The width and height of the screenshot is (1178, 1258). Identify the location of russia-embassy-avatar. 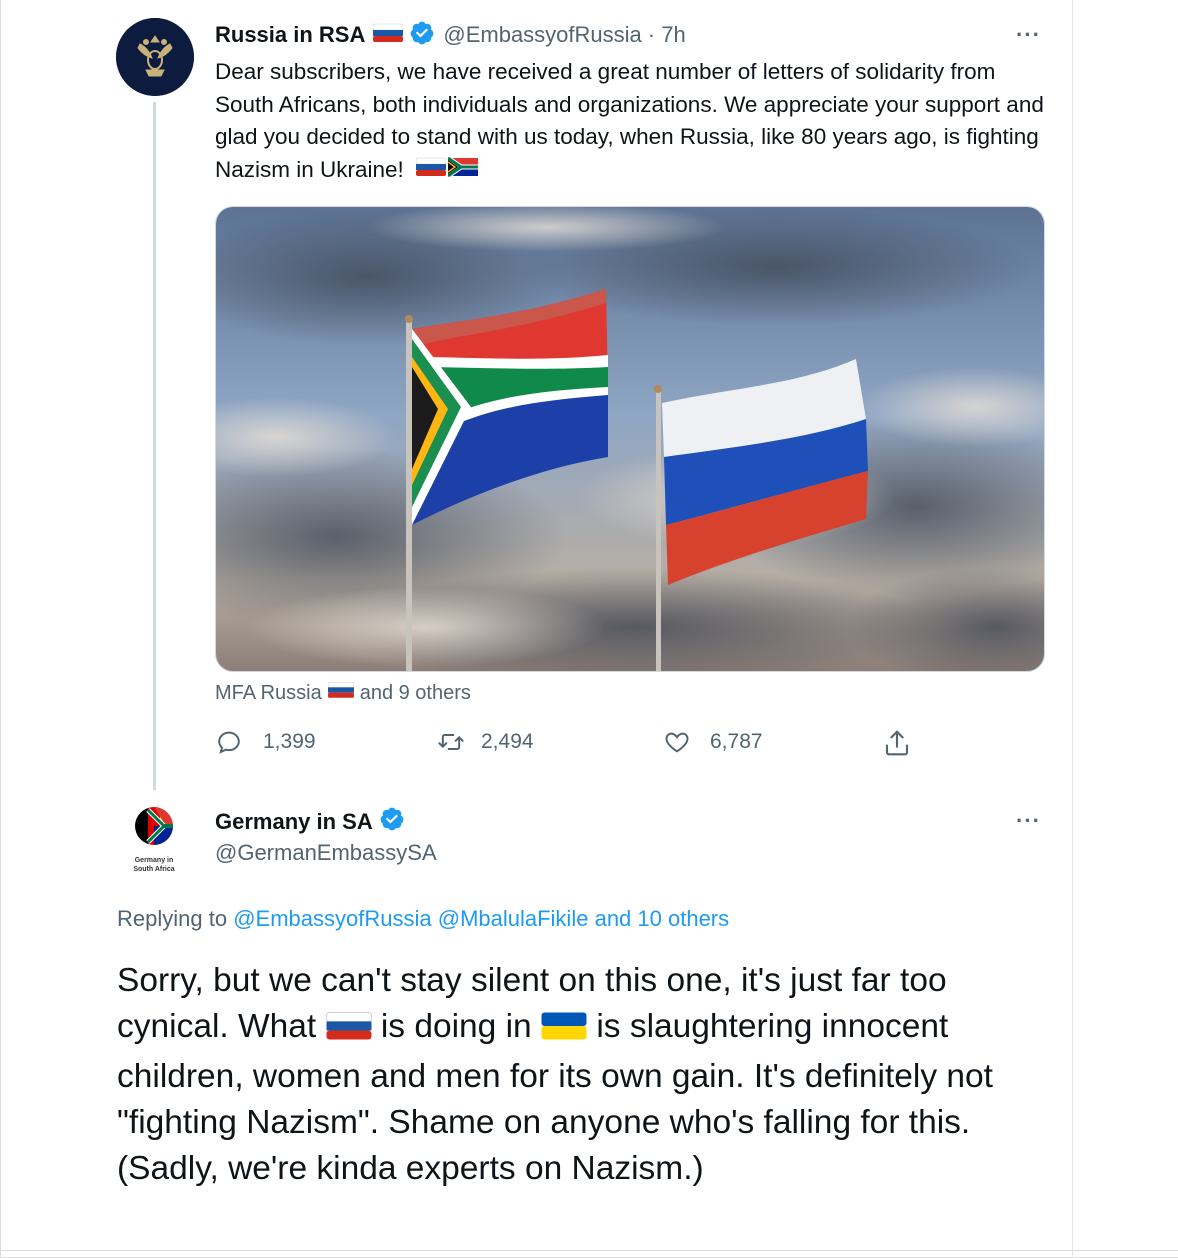
(155, 57).